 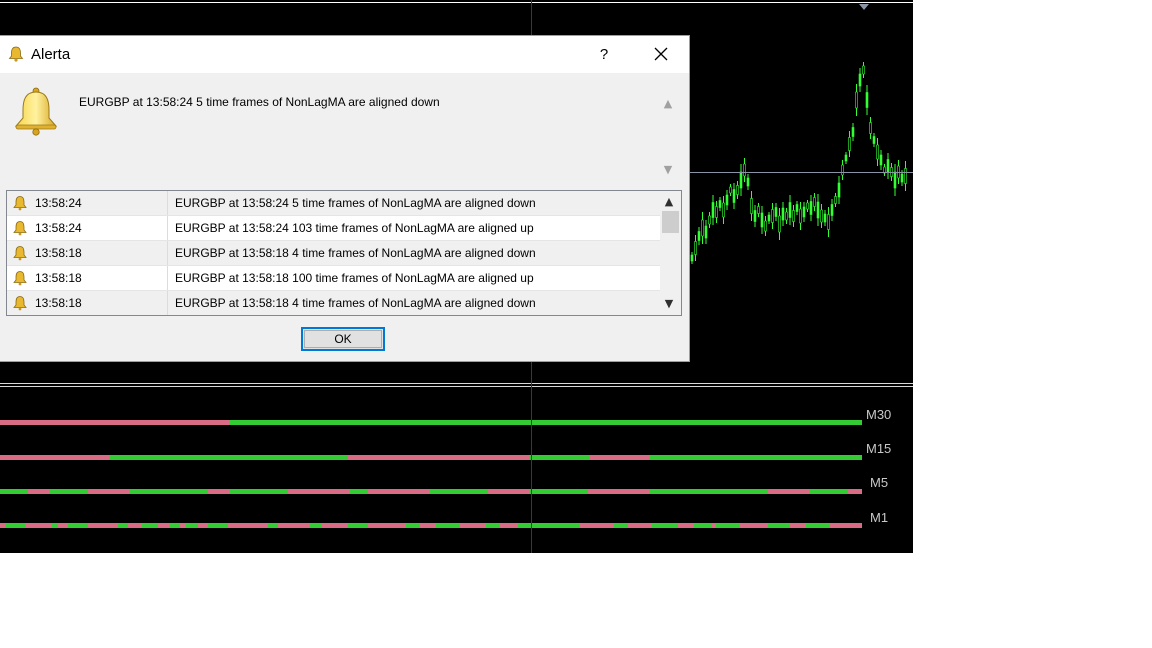 What do you see at coordinates (668, 135) in the screenshot?
I see `message-scrollbar: ▲ ▼` at bounding box center [668, 135].